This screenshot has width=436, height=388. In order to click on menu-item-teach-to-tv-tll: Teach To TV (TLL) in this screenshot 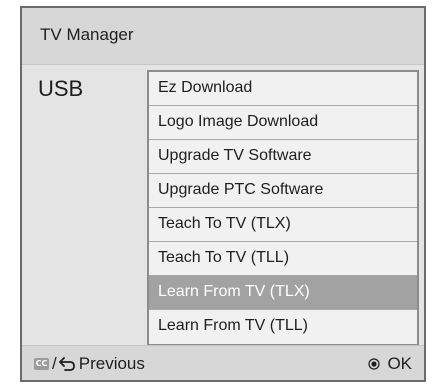, I will do `click(283, 259)`.